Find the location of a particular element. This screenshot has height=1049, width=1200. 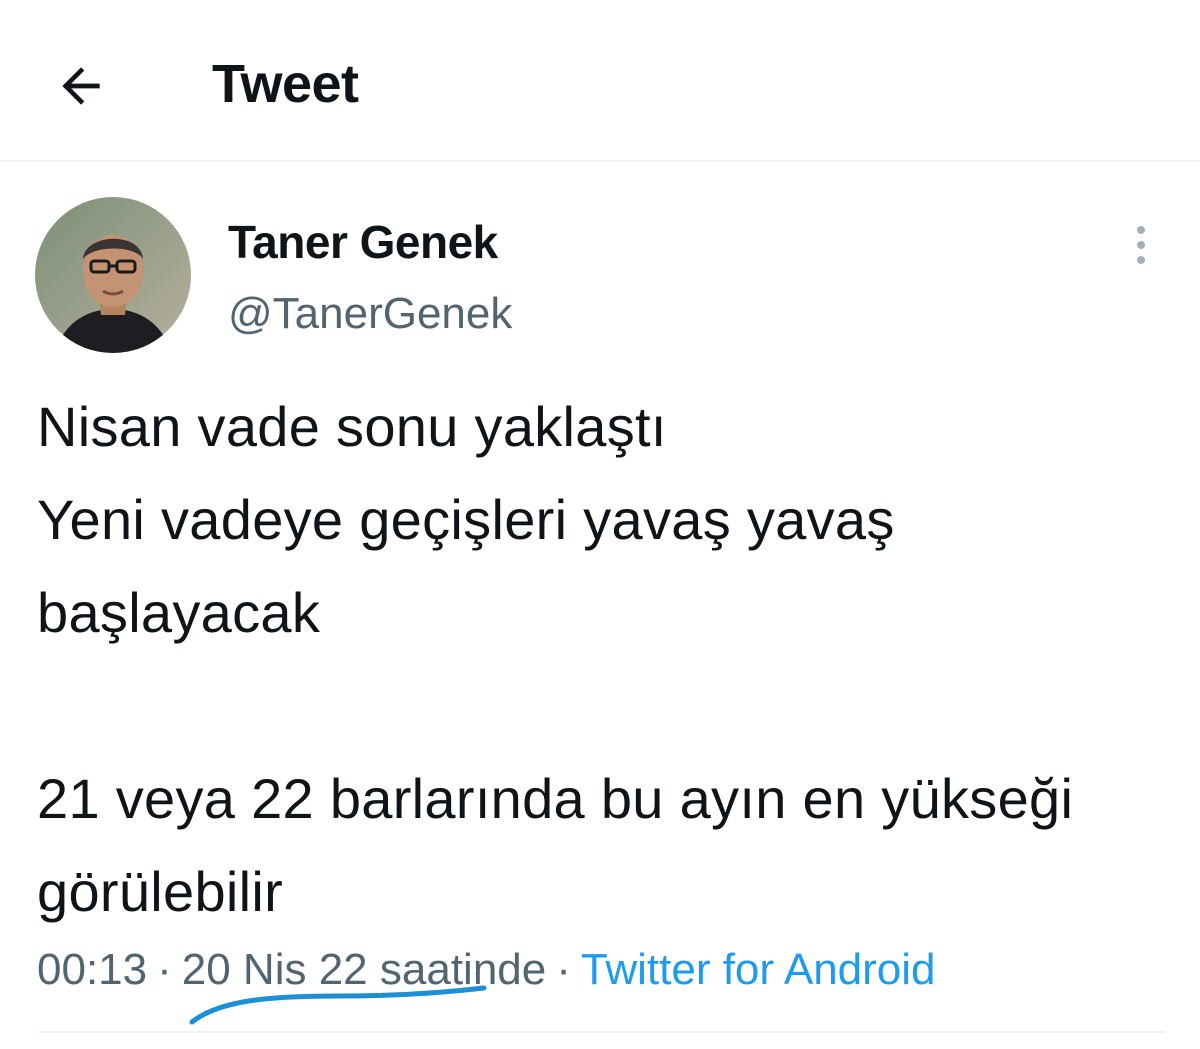

page-title: Tweet is located at coordinates (285, 84).